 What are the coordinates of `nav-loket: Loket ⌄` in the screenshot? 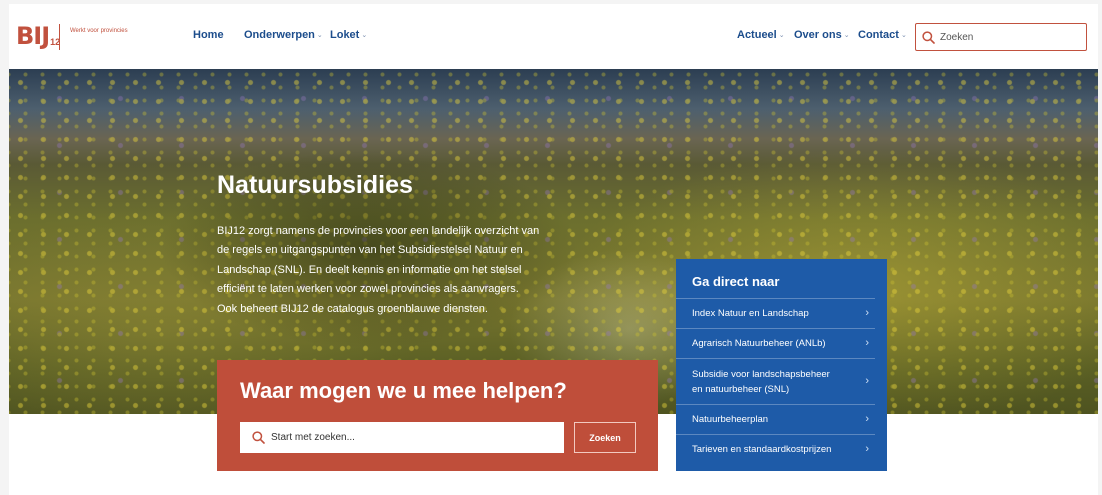 It's located at (348, 35).